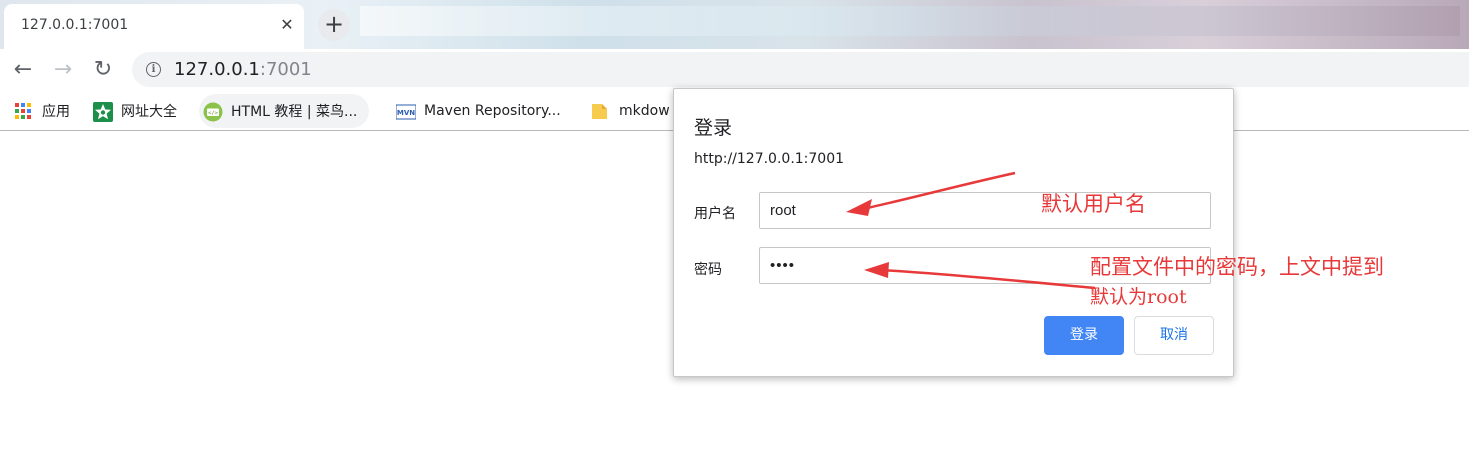 The image size is (1469, 450). Describe the element at coordinates (1084, 335) in the screenshot. I see `login-button: 登录` at that location.